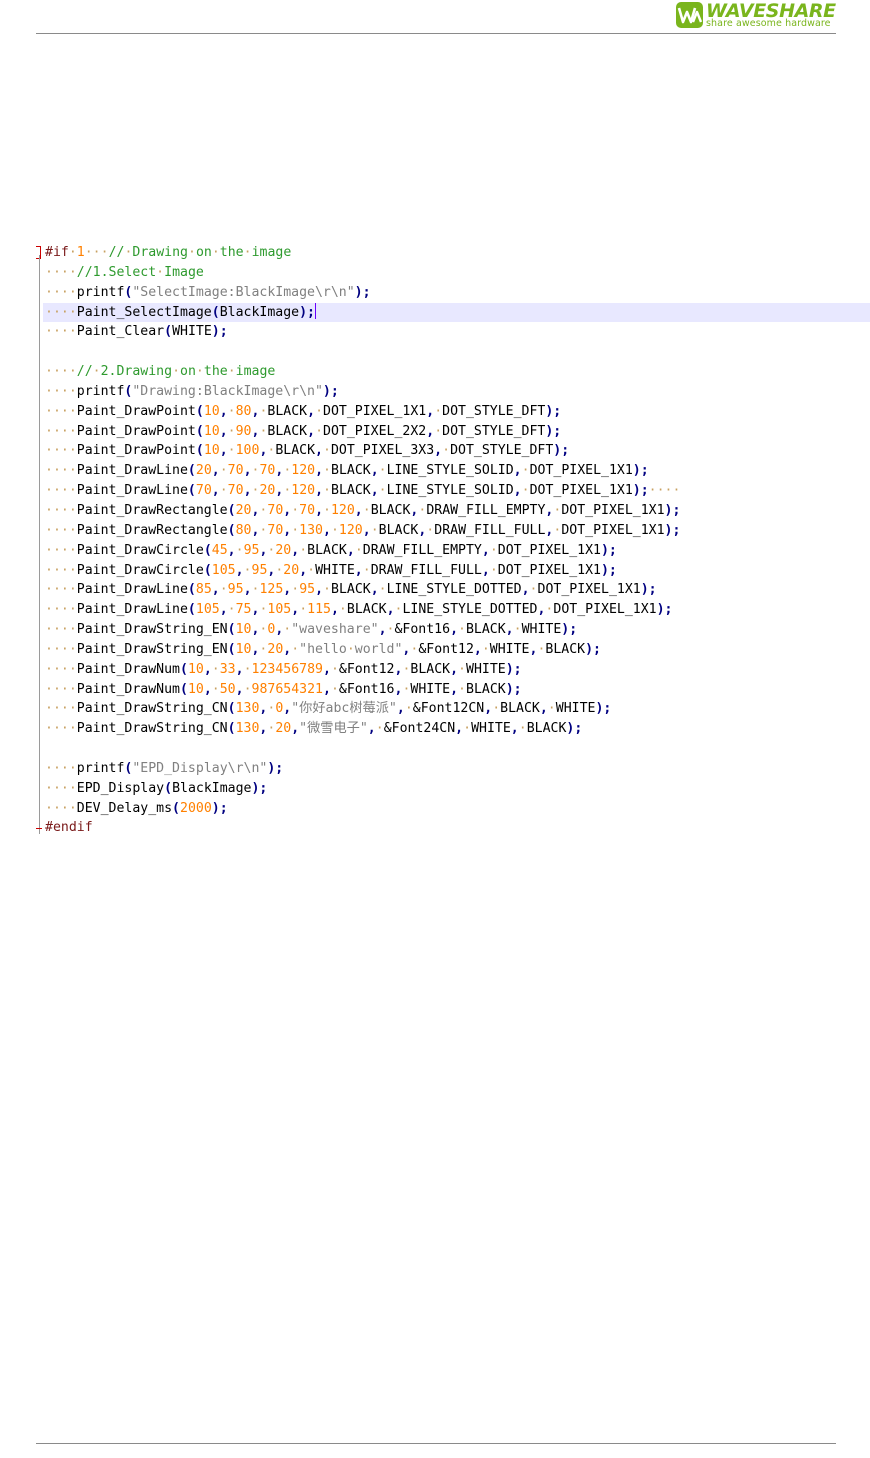  Describe the element at coordinates (227, 669) in the screenshot. I see `code-token: 33` at that location.